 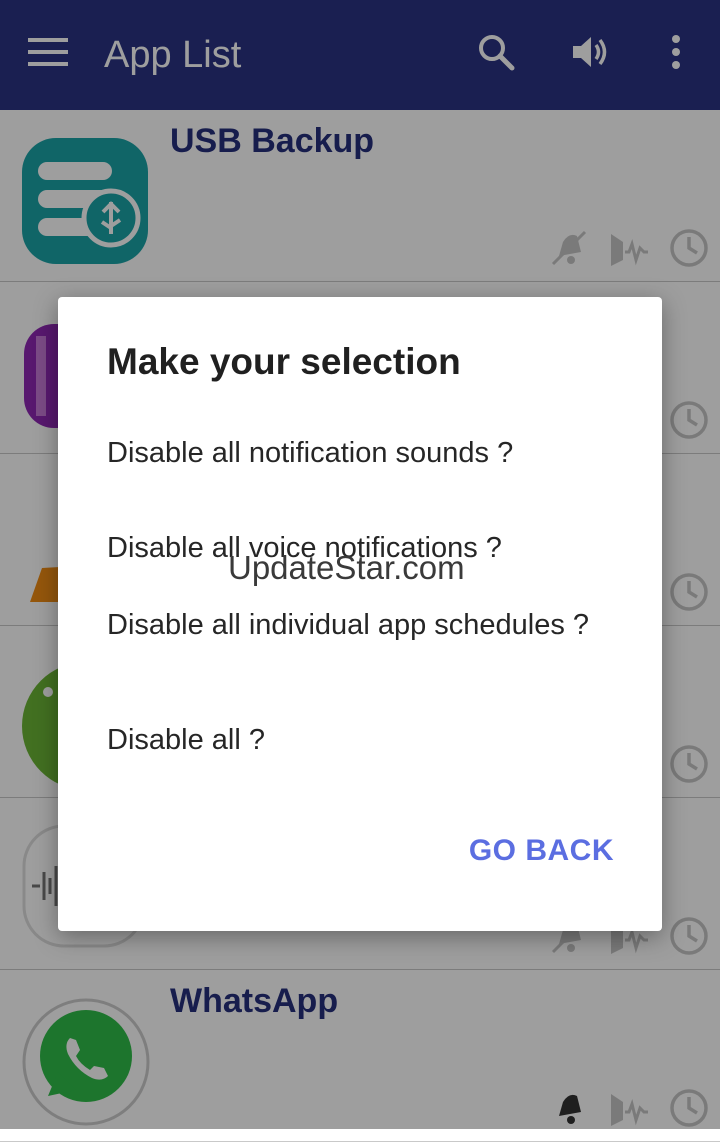 What do you see at coordinates (541, 851) in the screenshot?
I see `go-back-button: GO BACK` at bounding box center [541, 851].